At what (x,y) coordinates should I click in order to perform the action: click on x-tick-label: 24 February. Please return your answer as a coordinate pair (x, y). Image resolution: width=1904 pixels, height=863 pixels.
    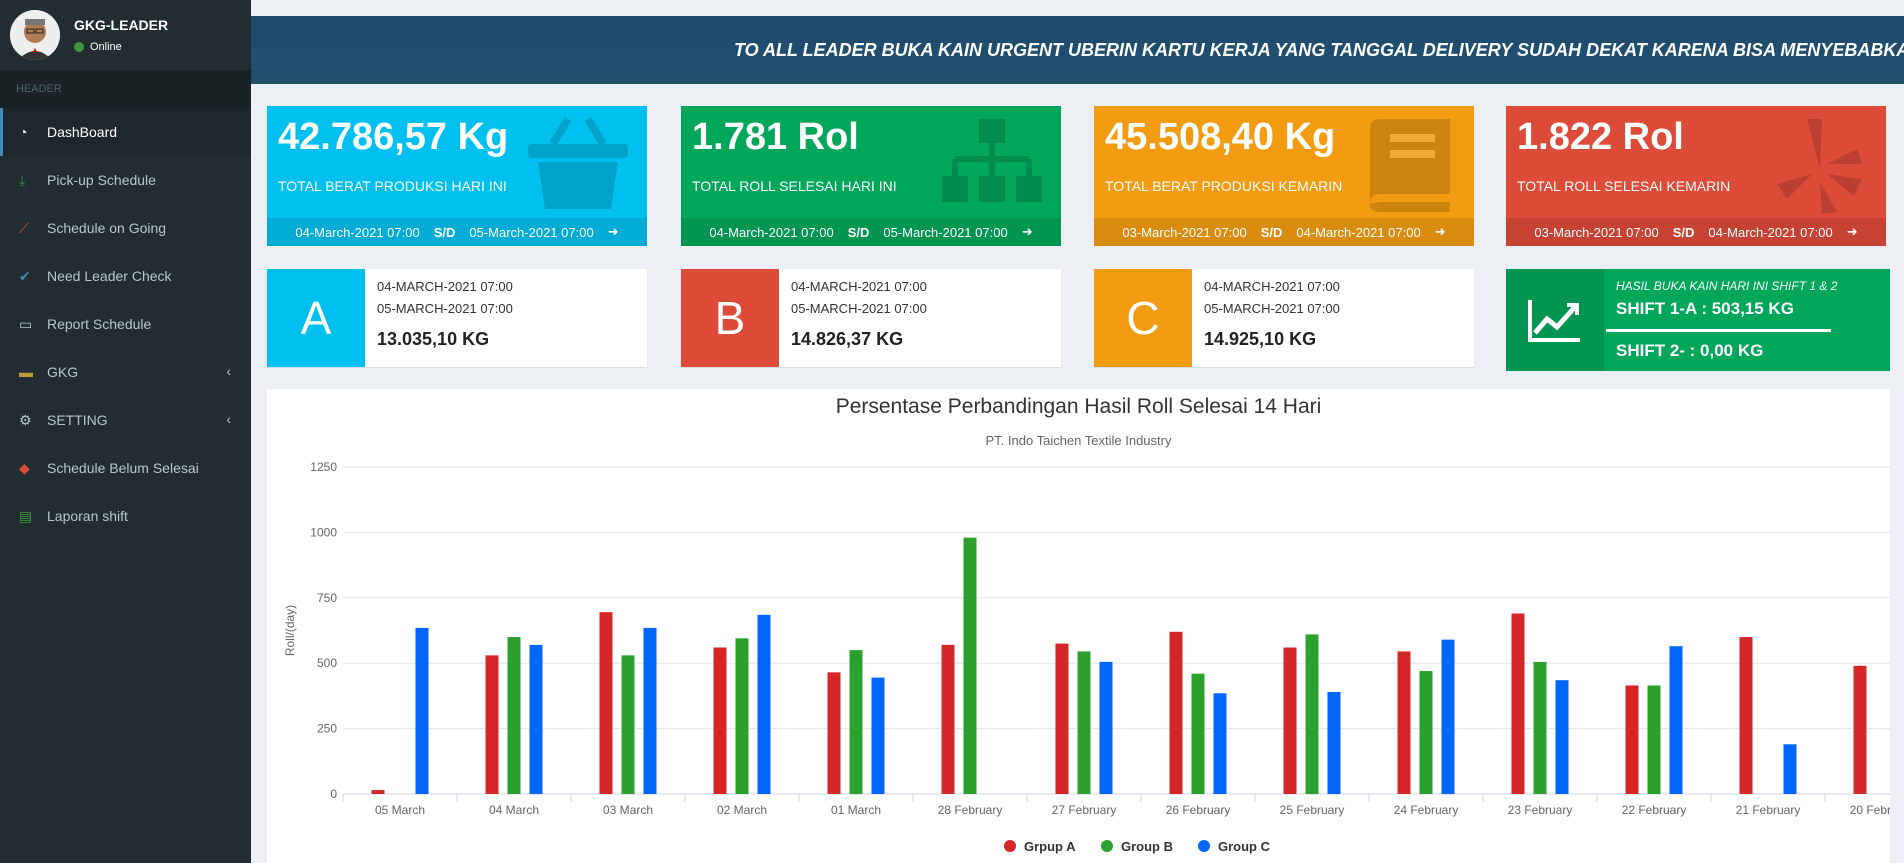
    Looking at the image, I should click on (1426, 810).